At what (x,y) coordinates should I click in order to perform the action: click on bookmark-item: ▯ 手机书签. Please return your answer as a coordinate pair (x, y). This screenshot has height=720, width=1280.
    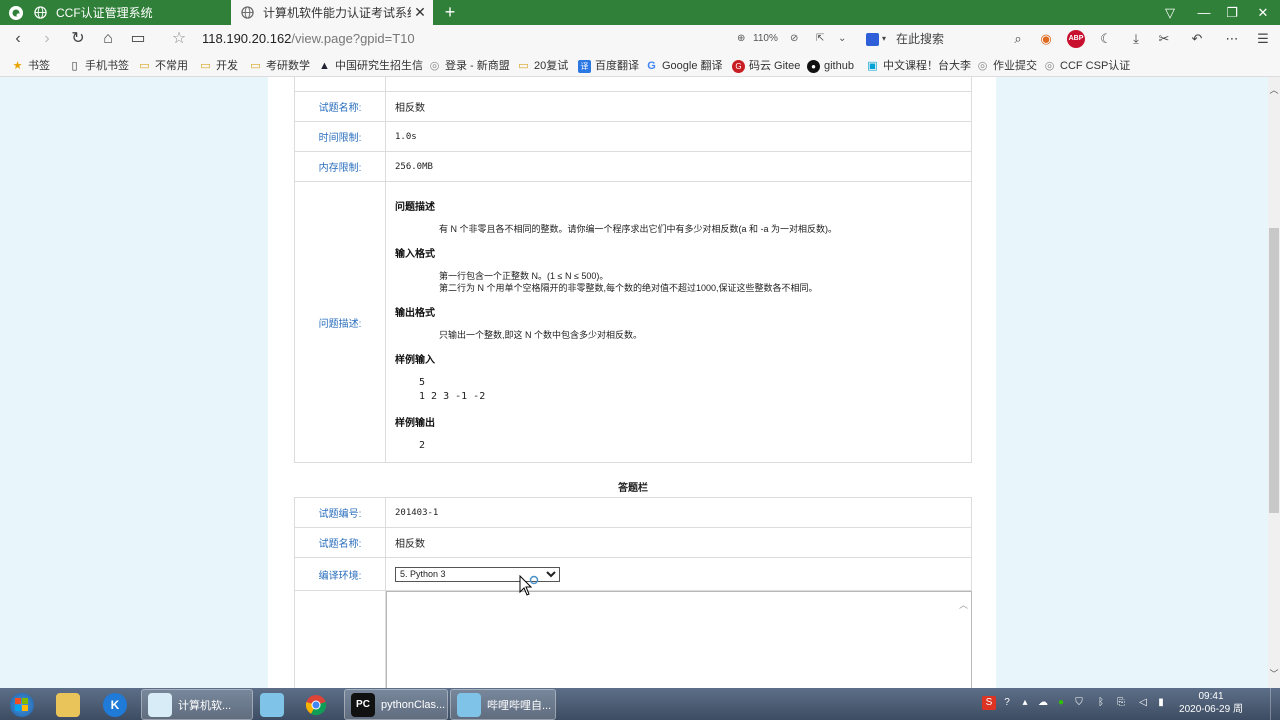
    Looking at the image, I should click on (98, 66).